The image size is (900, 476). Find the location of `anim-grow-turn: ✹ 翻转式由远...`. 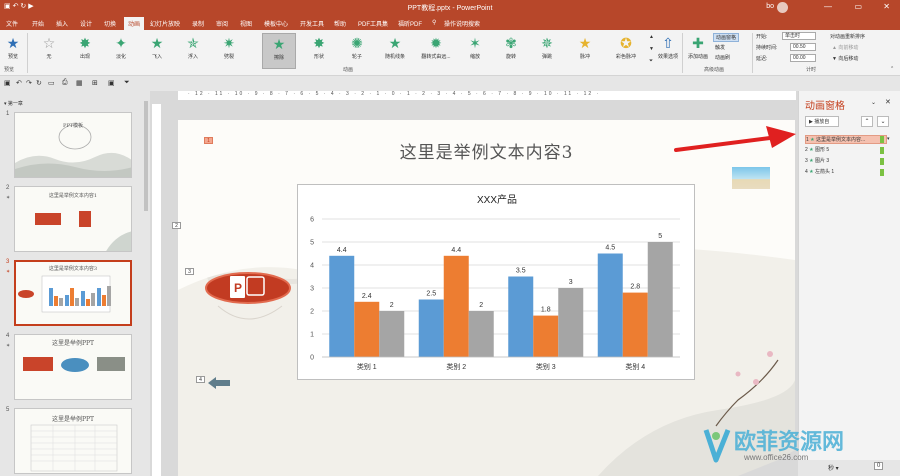

anim-grow-turn: ✹ 翻转式由远... is located at coordinates (436, 51).